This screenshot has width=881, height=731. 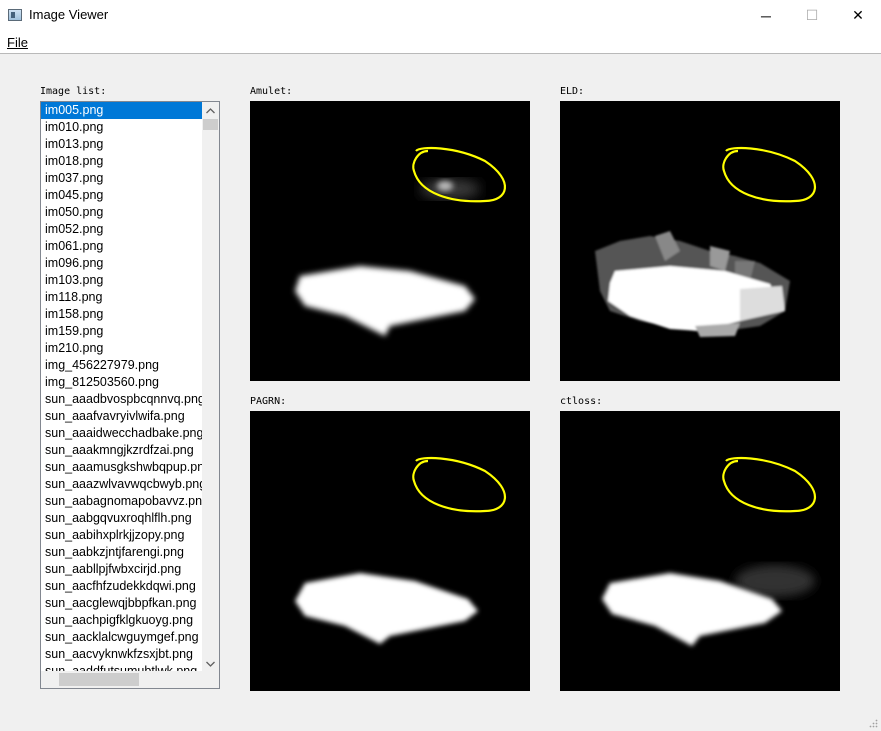 What do you see at coordinates (121, 365) in the screenshot?
I see `list-item: img_456227979.png` at bounding box center [121, 365].